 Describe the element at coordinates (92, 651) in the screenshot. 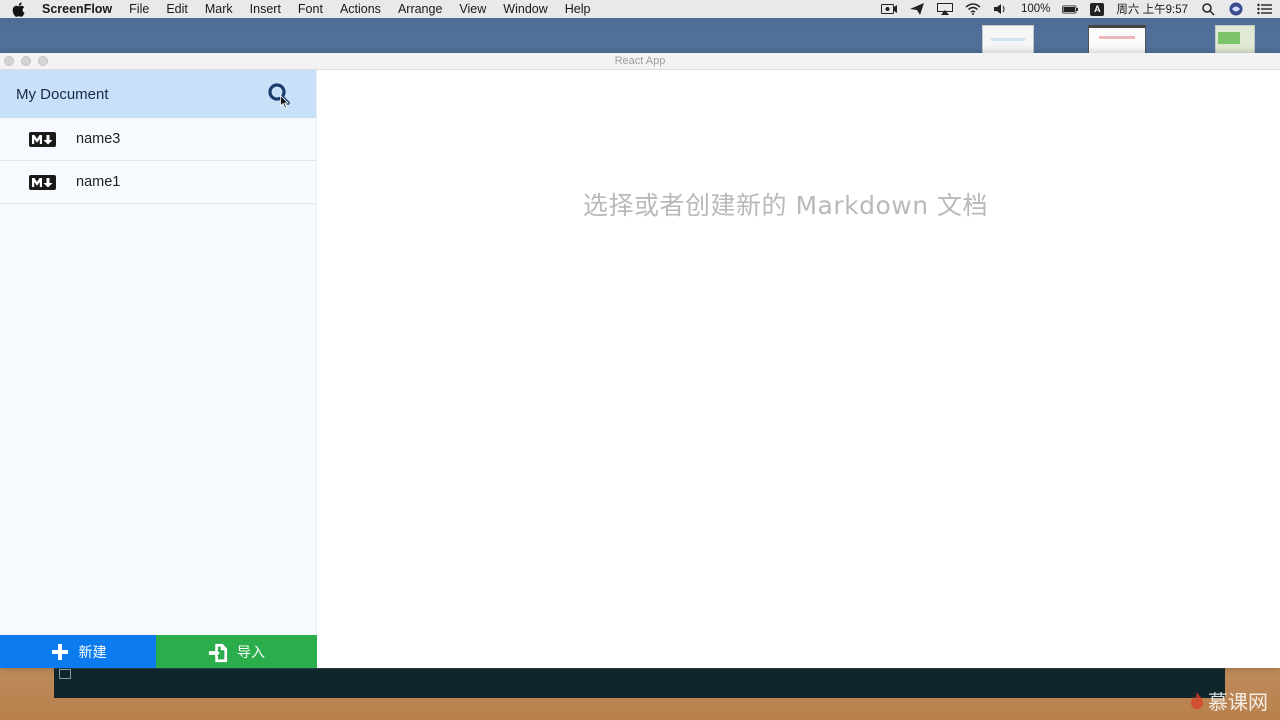

I see `new-file-label: 新建` at that location.